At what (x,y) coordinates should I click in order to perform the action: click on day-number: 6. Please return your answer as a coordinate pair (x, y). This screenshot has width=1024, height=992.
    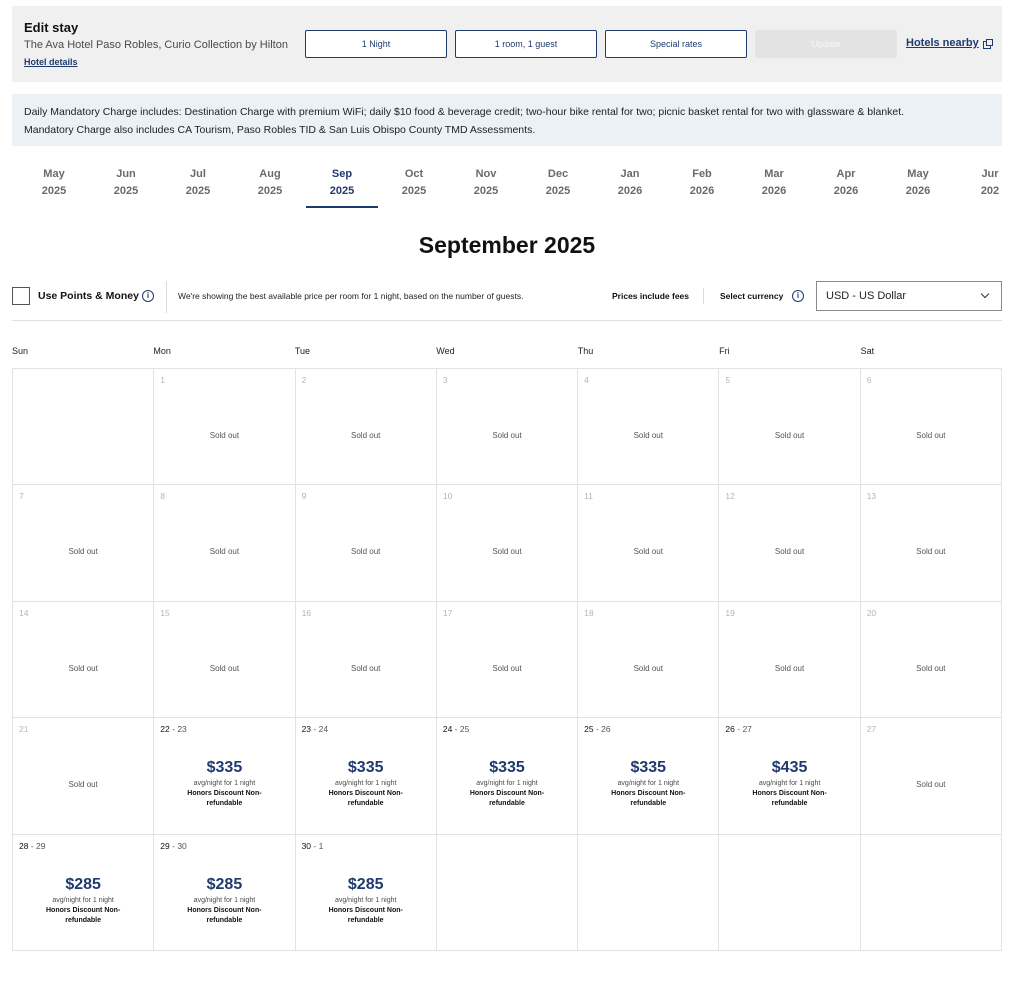
    Looking at the image, I should click on (869, 380).